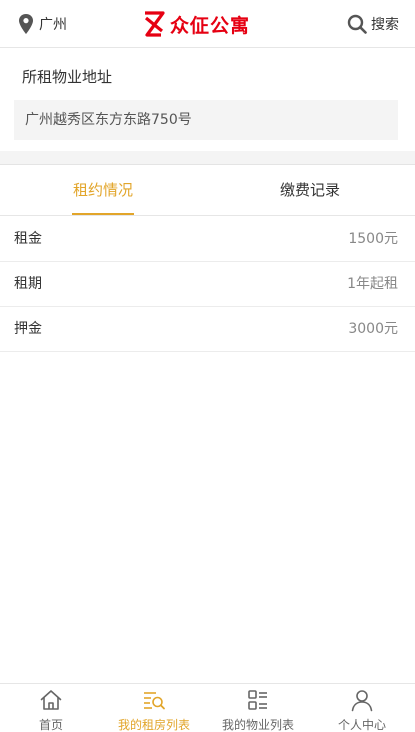 The height and width of the screenshot is (732, 415). Describe the element at coordinates (103, 190) in the screenshot. I see `tab-lease-status: 租约情况` at that location.